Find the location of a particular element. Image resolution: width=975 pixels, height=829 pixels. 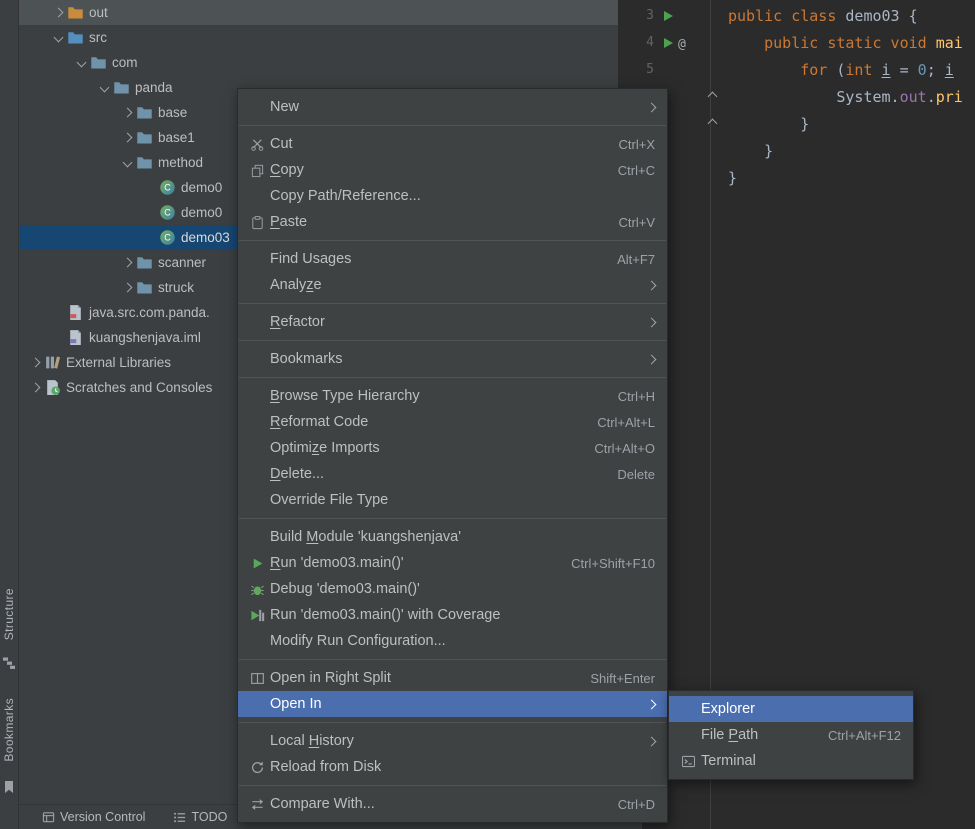

tree-item-label: method is located at coordinates (181, 162).